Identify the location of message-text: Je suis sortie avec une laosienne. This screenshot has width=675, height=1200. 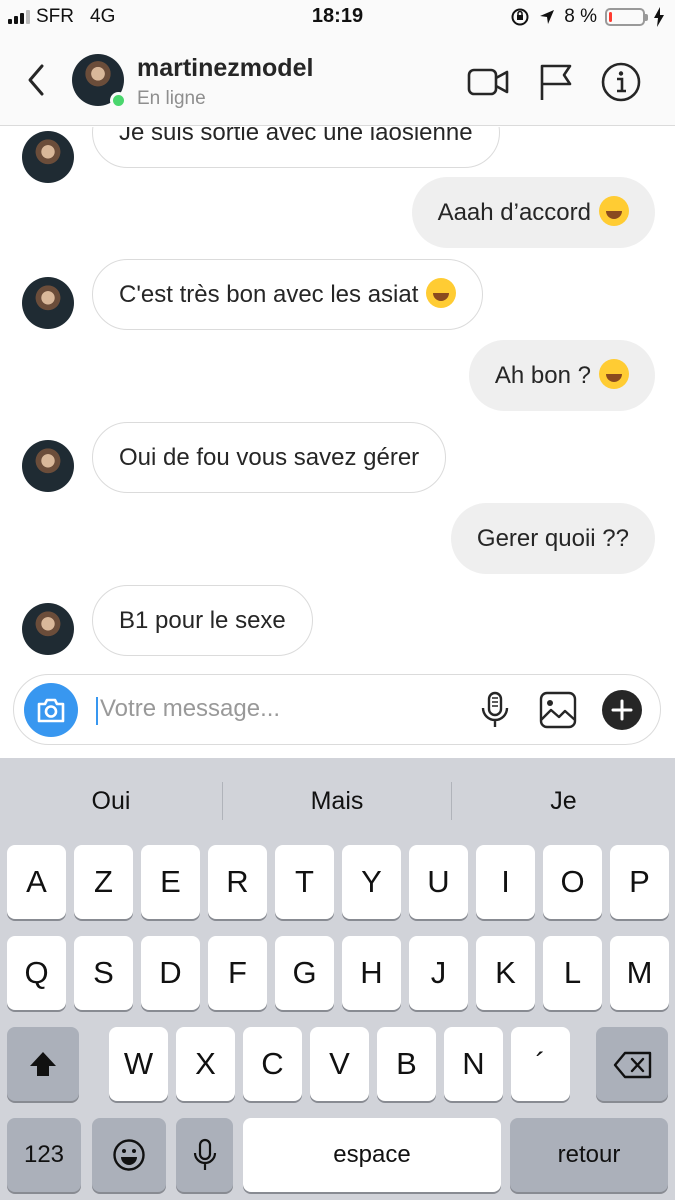
(296, 136).